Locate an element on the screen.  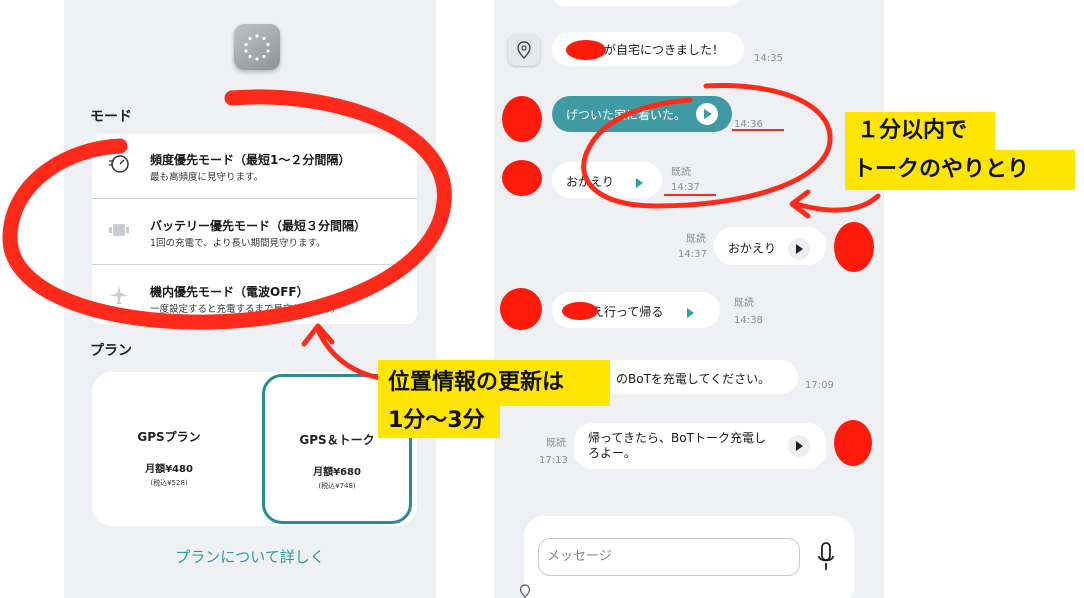
callout-location-line1: 位置情報の更新は is located at coordinates (494, 383).